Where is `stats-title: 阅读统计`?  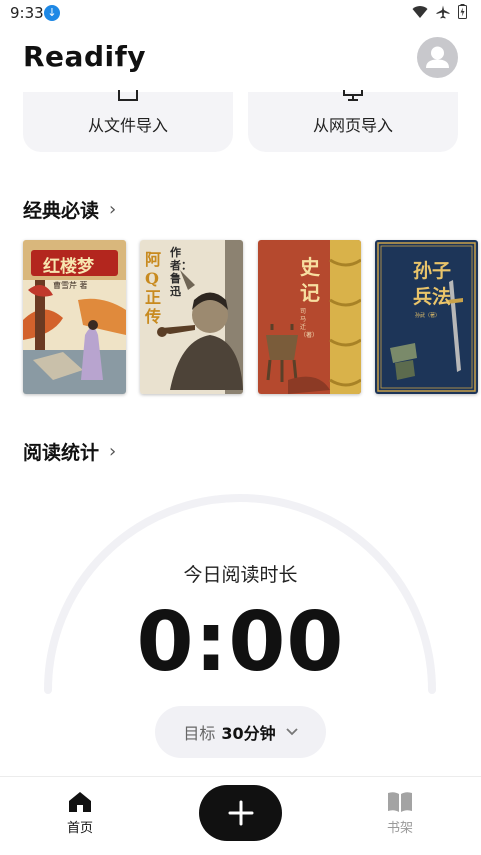
stats-title: 阅读统计 is located at coordinates (61, 453).